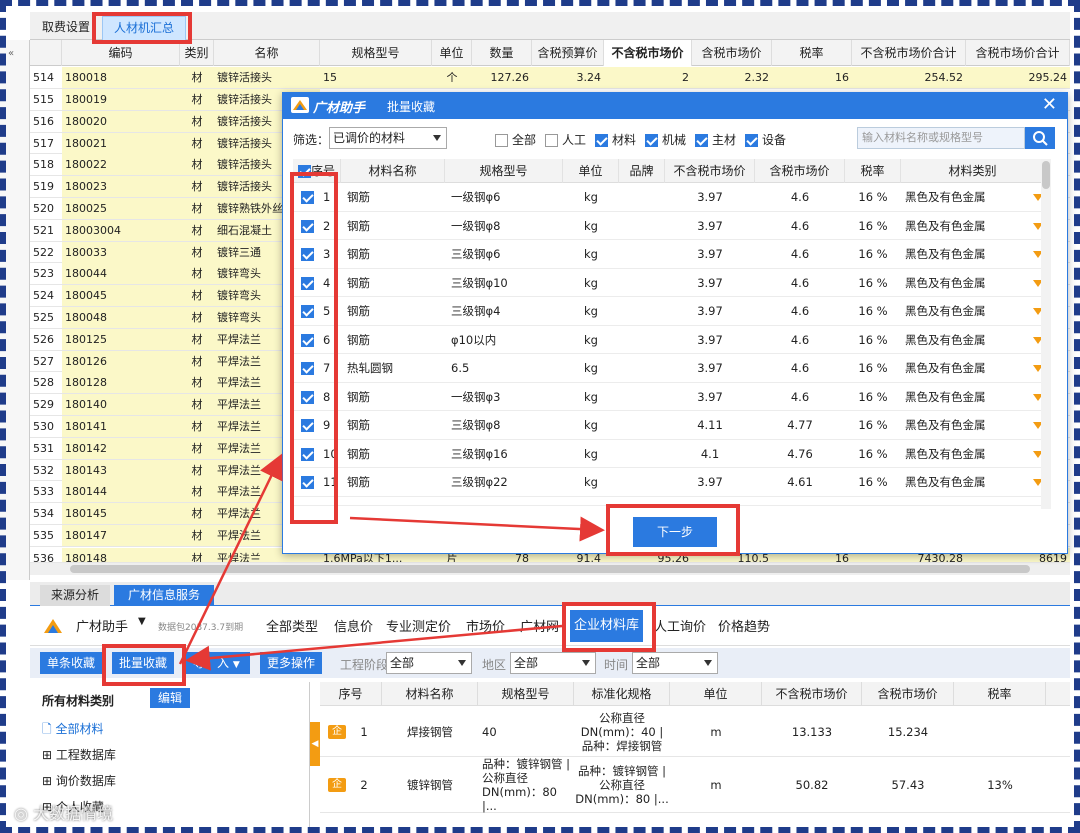 Image resolution: width=1080 pixels, height=833 pixels. I want to click on watermark: ◎ 大数据情境, so click(64, 813).